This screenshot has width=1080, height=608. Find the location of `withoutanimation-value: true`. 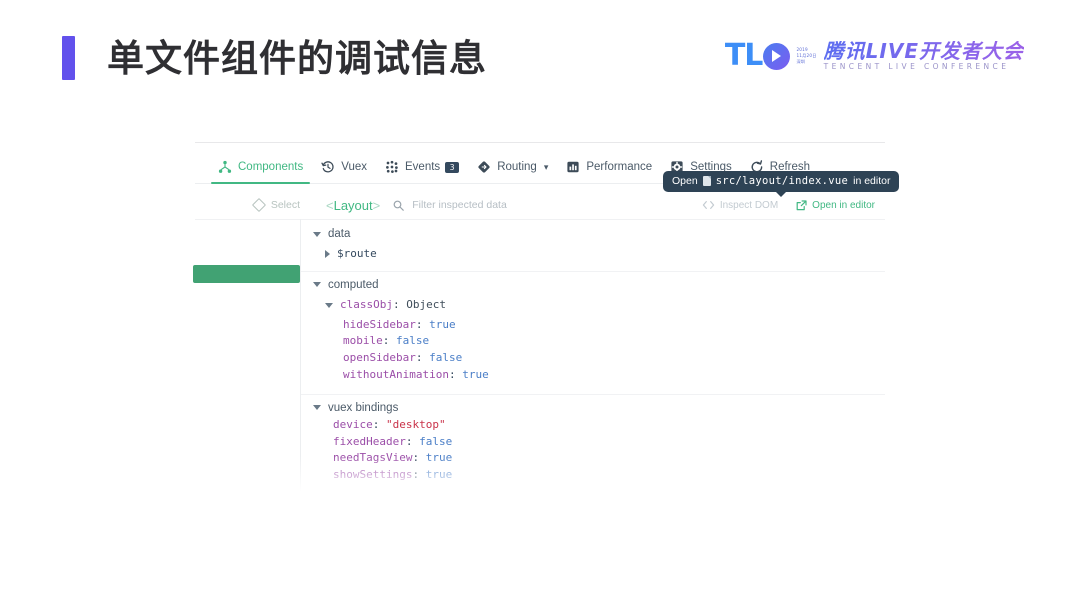

withoutanimation-value: true is located at coordinates (475, 374).